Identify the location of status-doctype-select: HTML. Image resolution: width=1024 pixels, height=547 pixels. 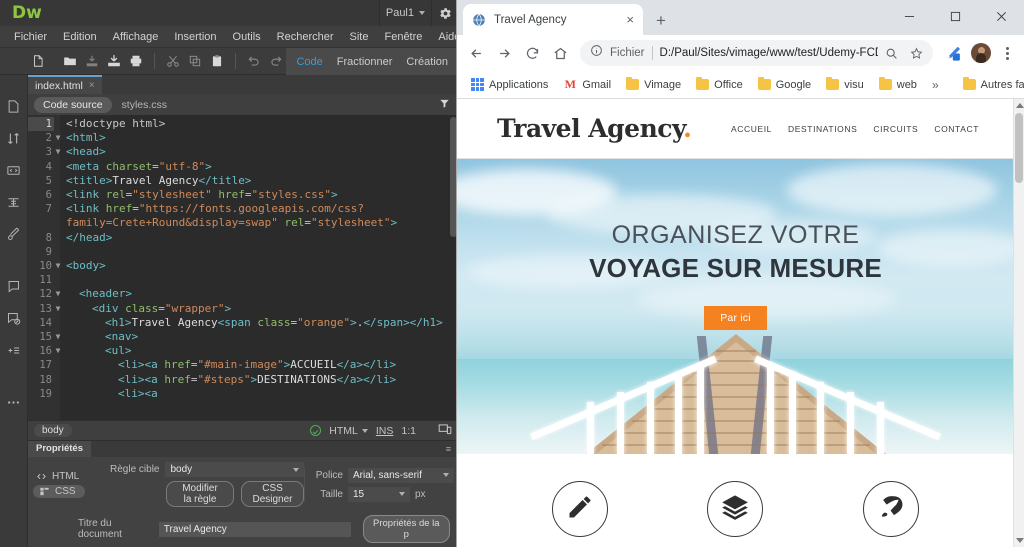
(348, 431).